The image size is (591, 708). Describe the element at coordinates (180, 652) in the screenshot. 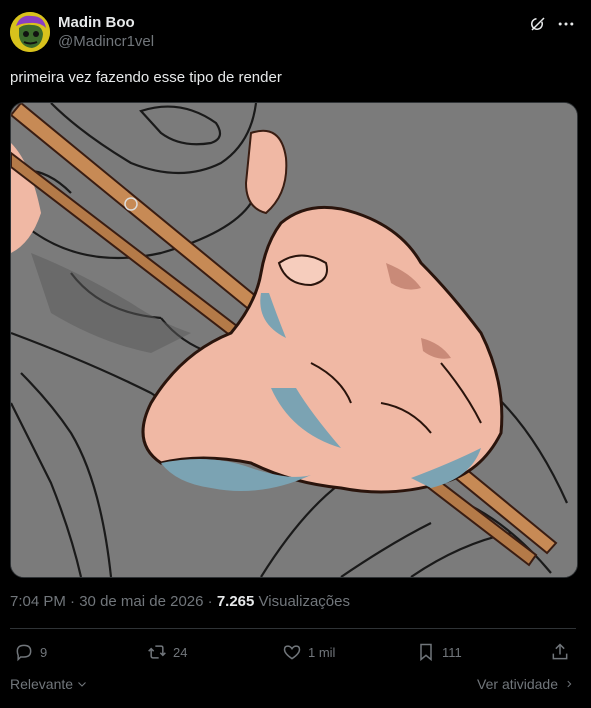

I see `retweet-count: 24` at that location.